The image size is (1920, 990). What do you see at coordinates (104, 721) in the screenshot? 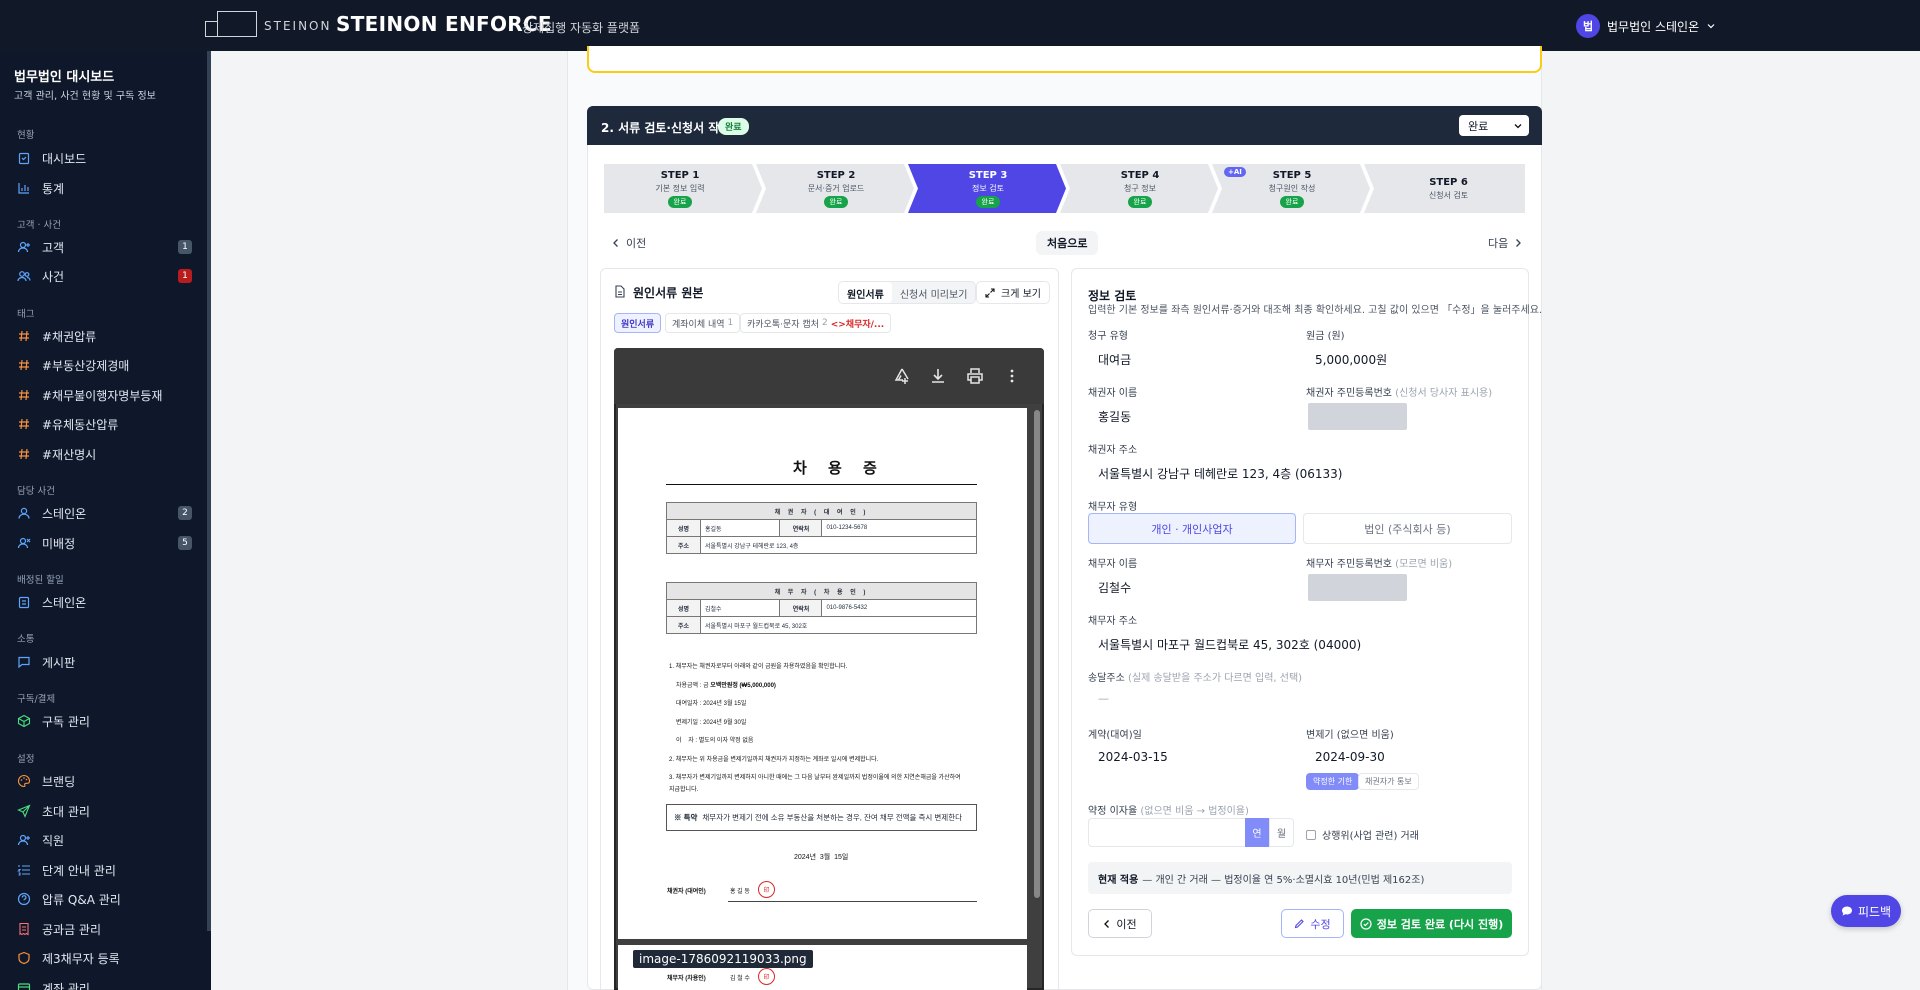
I see `sidebar-item-subscription: 구독 관리` at bounding box center [104, 721].